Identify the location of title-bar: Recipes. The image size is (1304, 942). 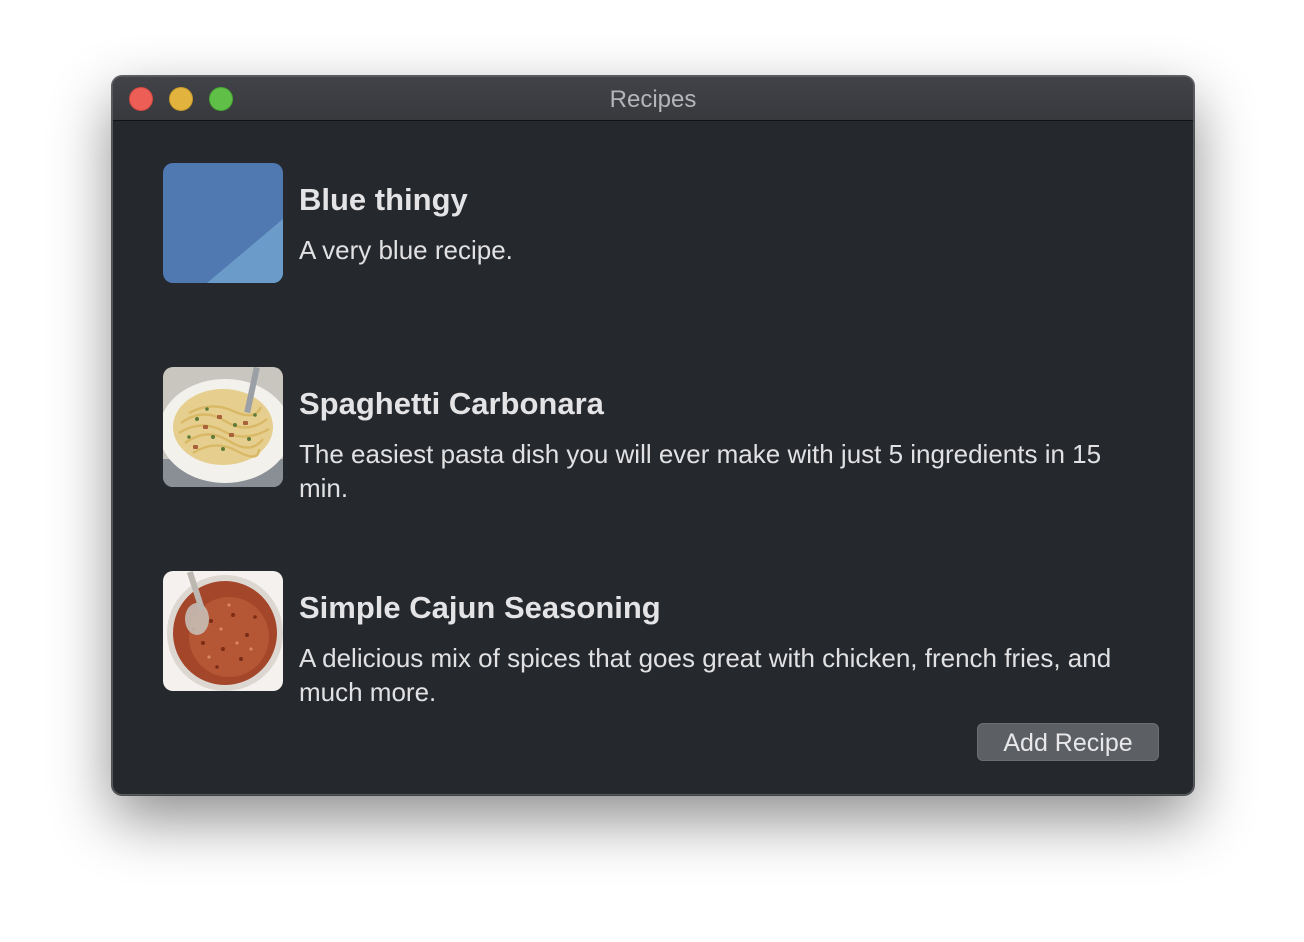
(653, 99).